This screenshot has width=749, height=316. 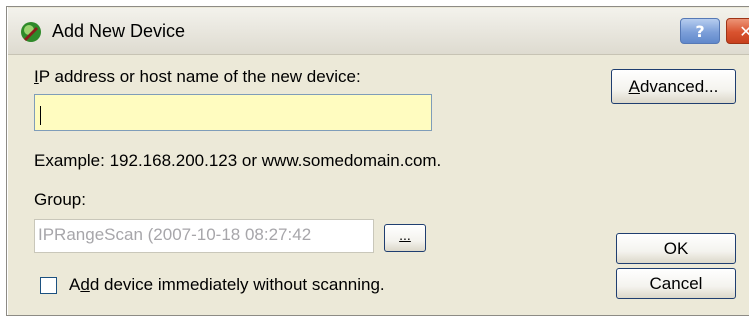 What do you see at coordinates (31, 32) in the screenshot?
I see `device-globe-icon` at bounding box center [31, 32].